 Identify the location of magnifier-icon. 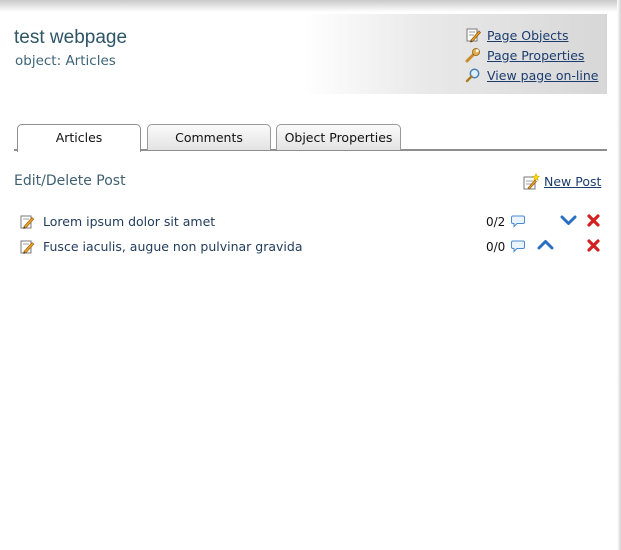
(472, 75).